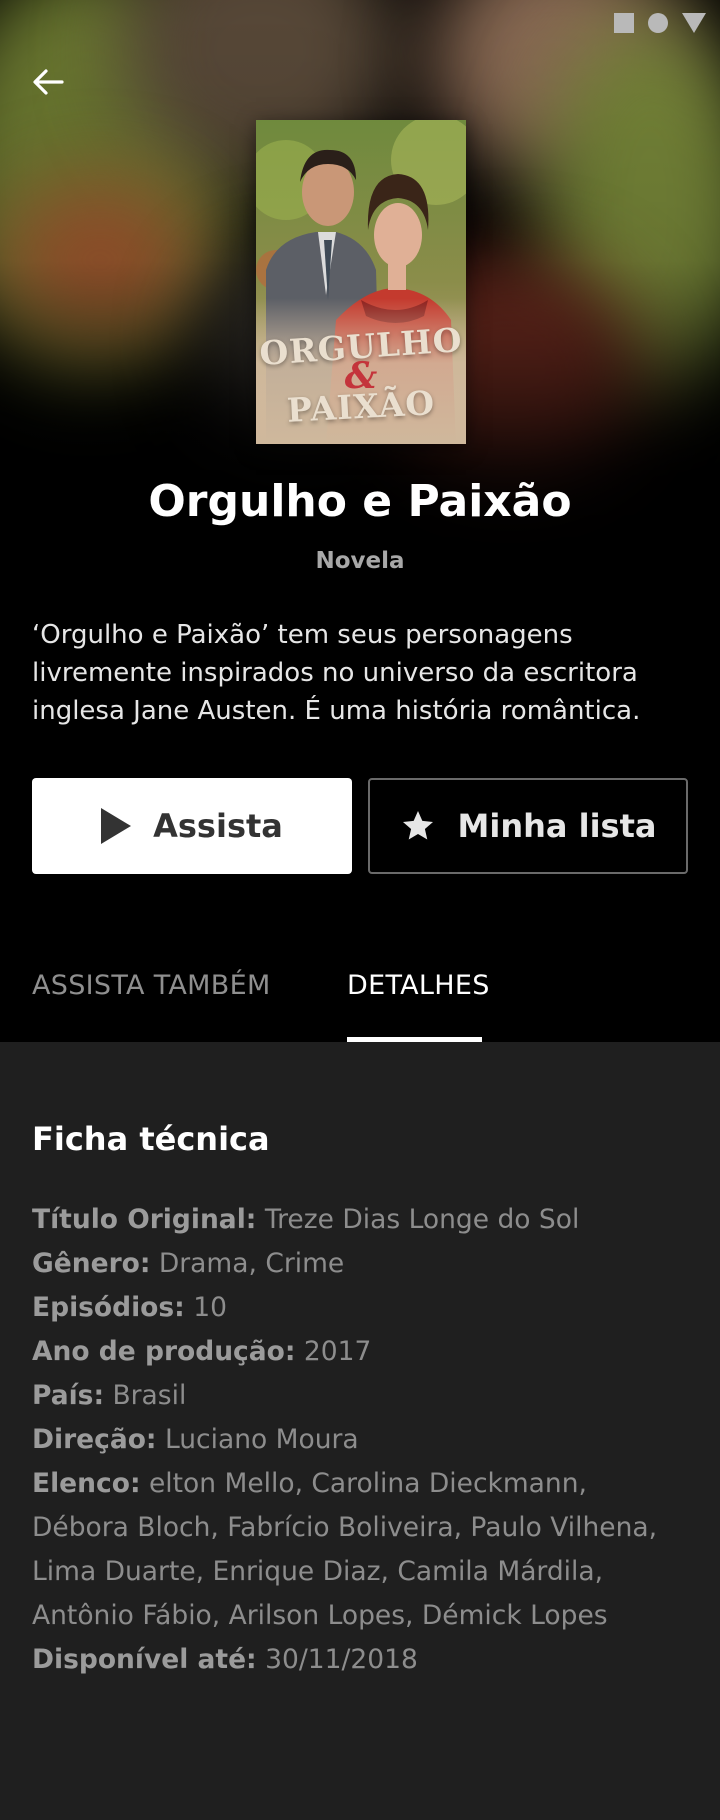 This screenshot has width=720, height=1820. Describe the element at coordinates (151, 985) in the screenshot. I see `tab-watch-too: ASSISTA TAMBÉM` at that location.